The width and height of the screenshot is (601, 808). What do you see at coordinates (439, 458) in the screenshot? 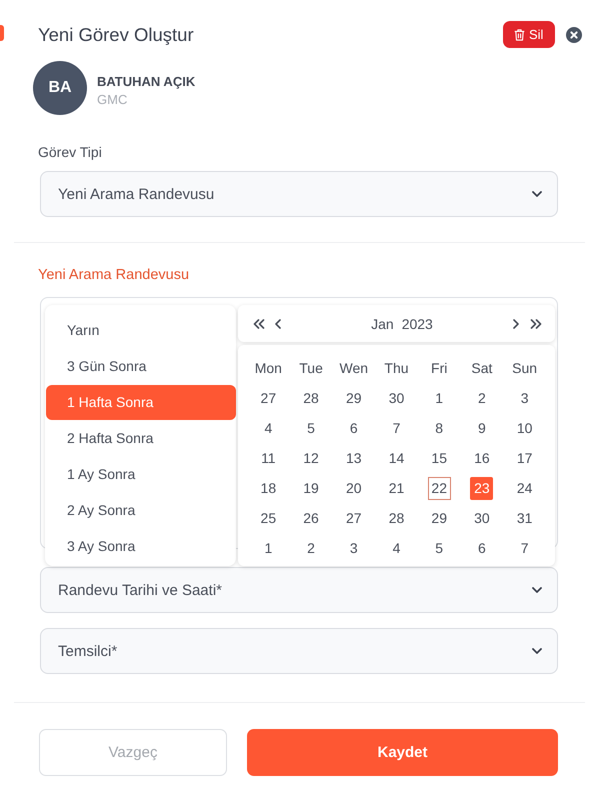
I see `calendar-day: 15` at bounding box center [439, 458].